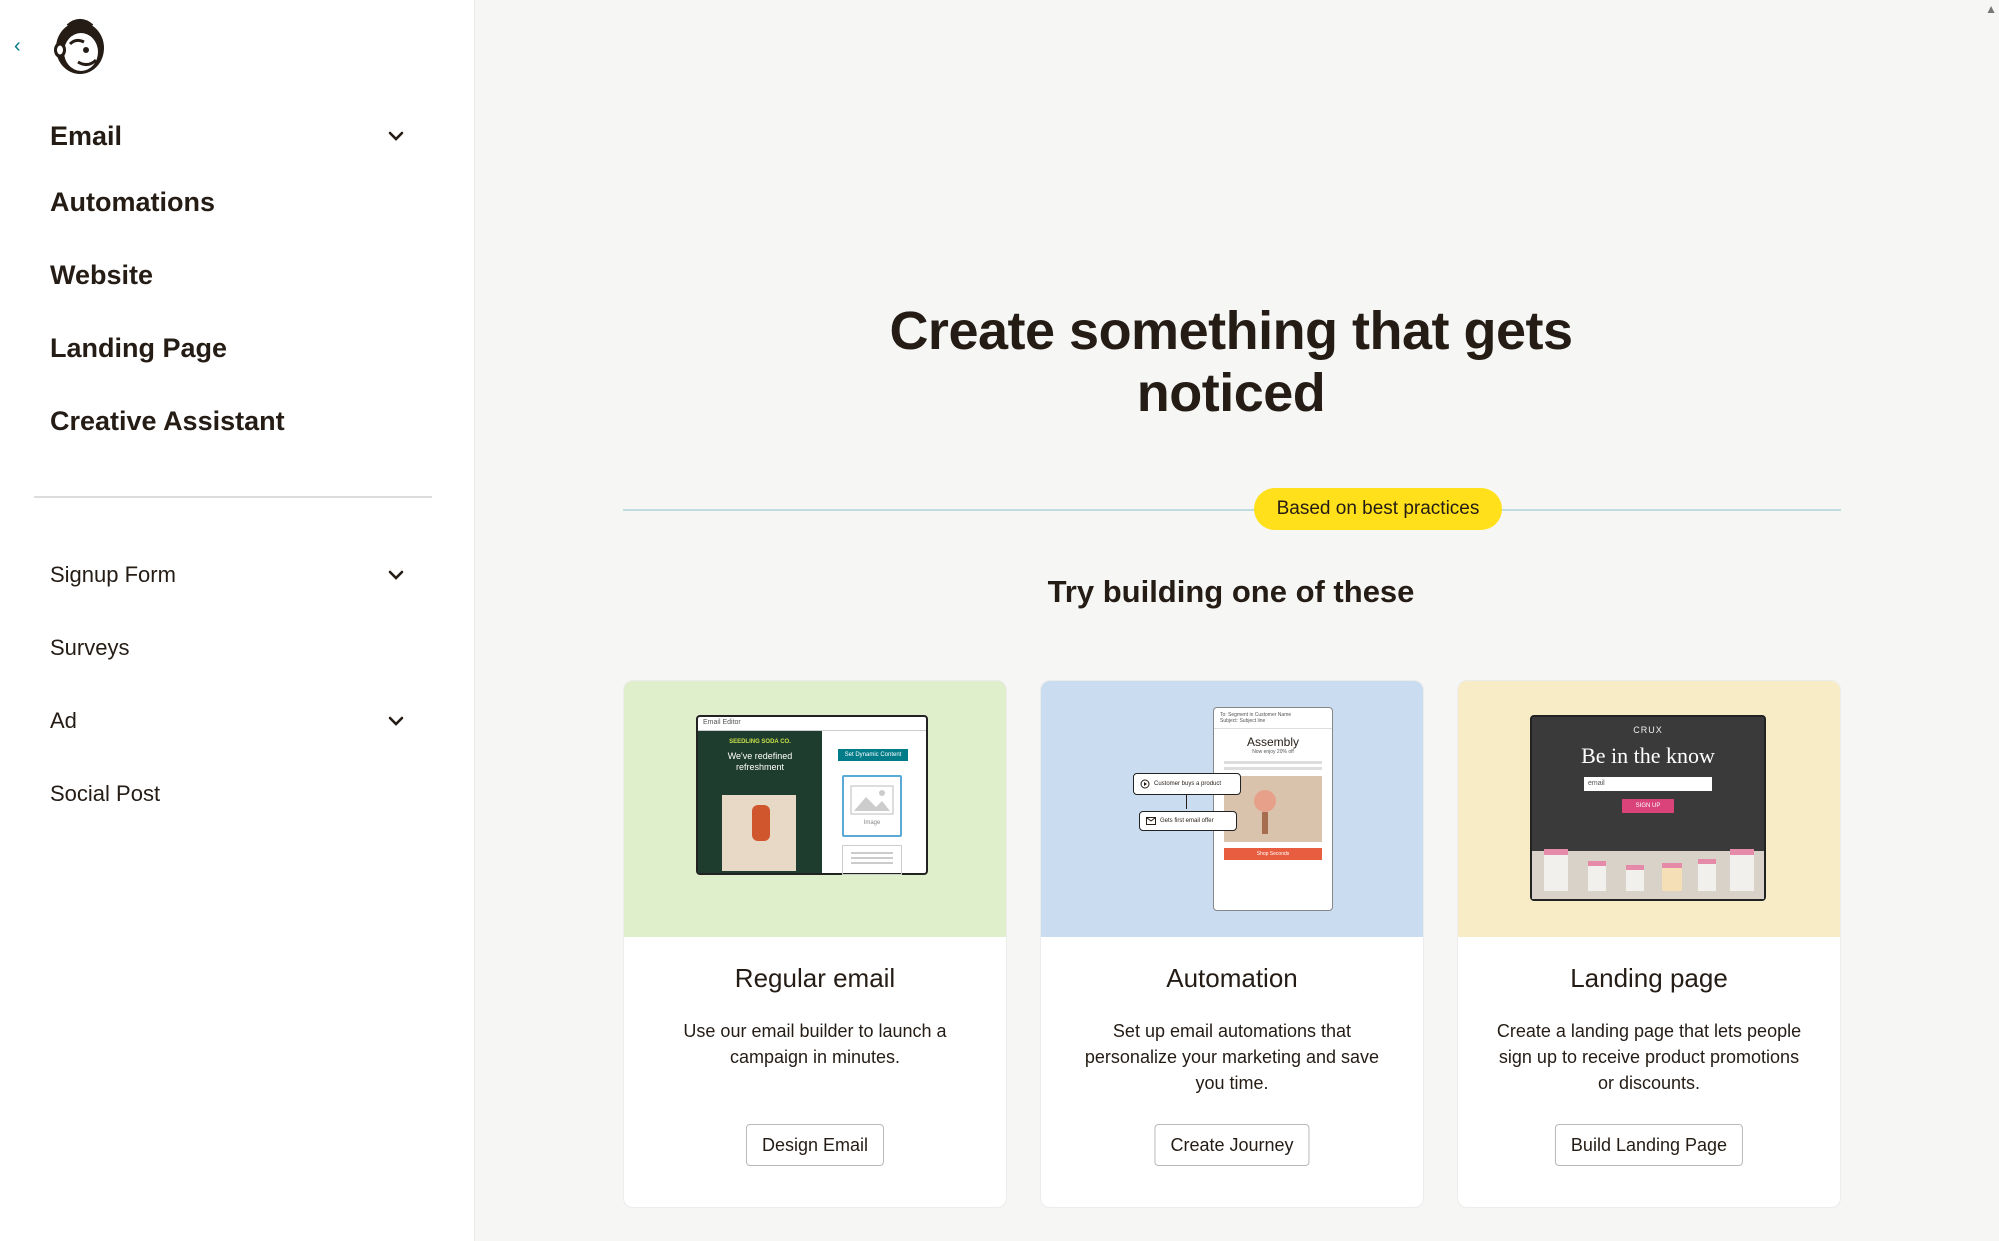  What do you see at coordinates (1648, 730) in the screenshot?
I see `landing-brand: CRUX` at bounding box center [1648, 730].